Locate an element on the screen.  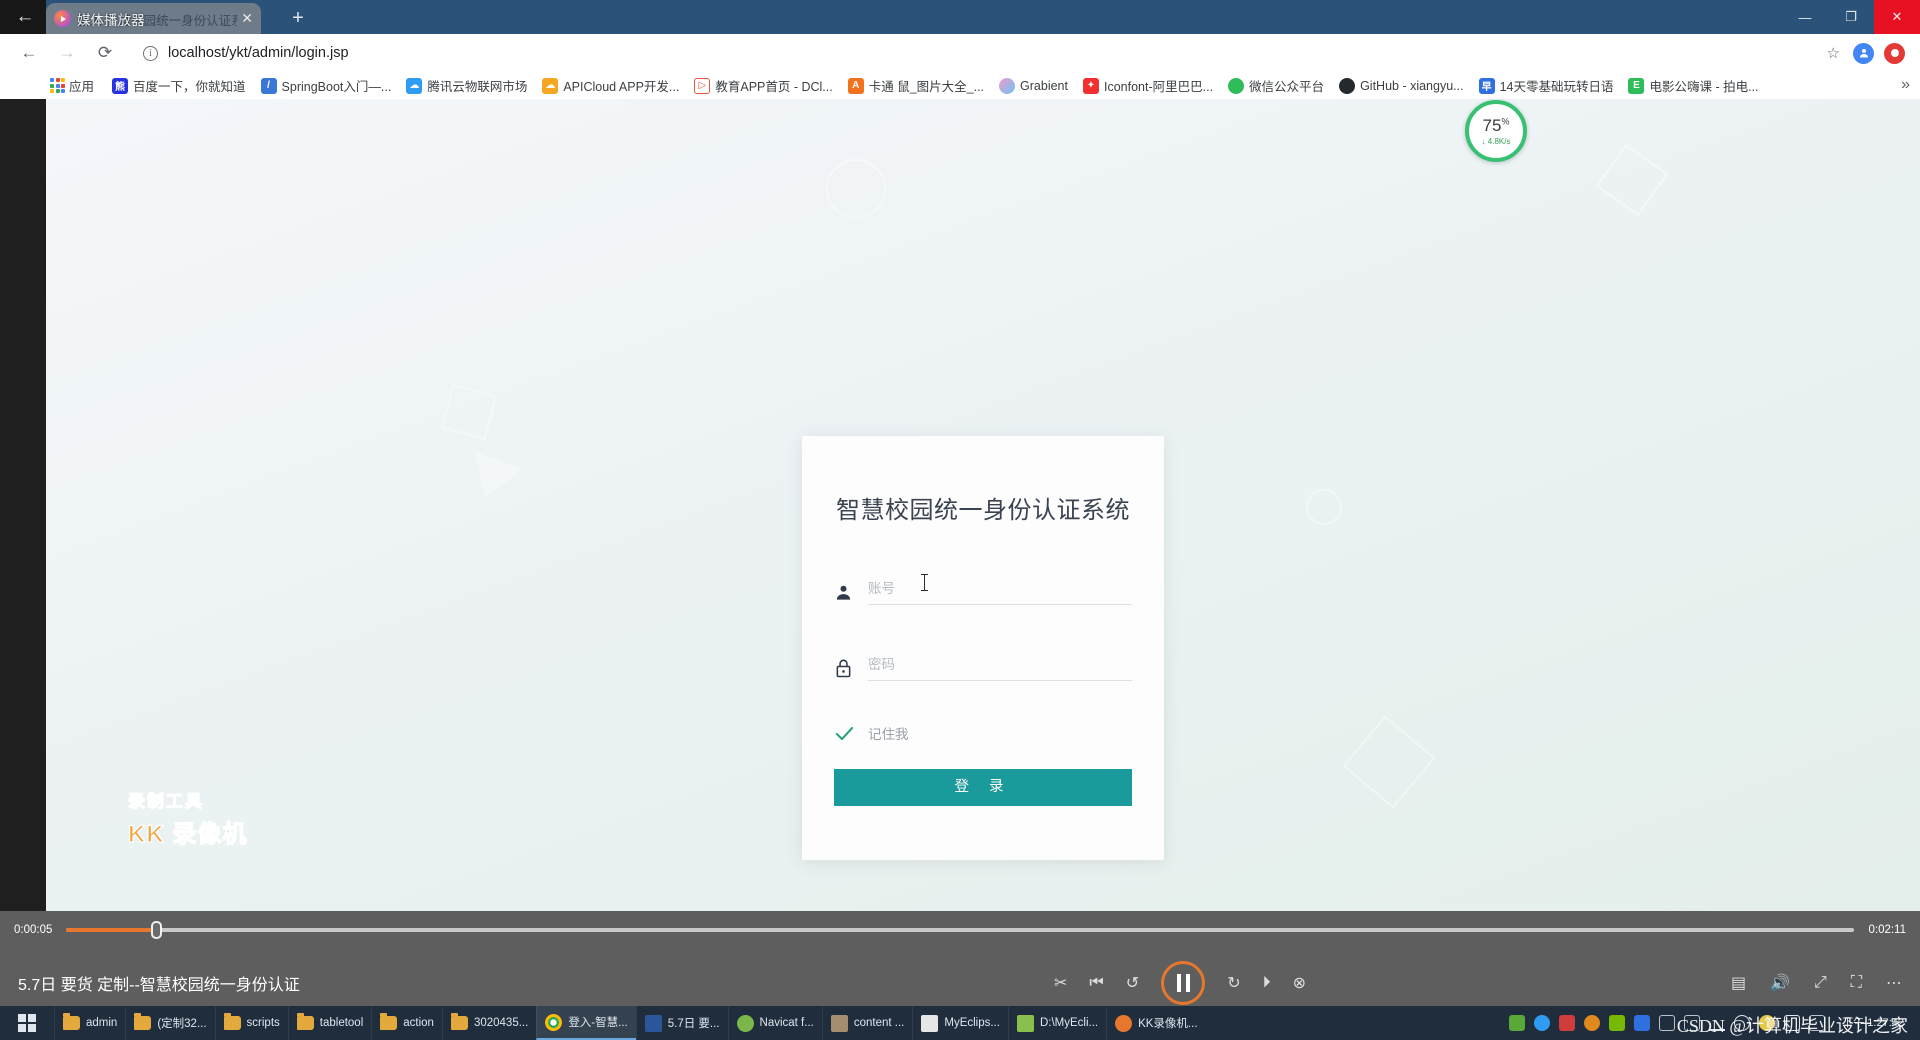
bookmark-item: Grabient is located at coordinates (1033, 85).